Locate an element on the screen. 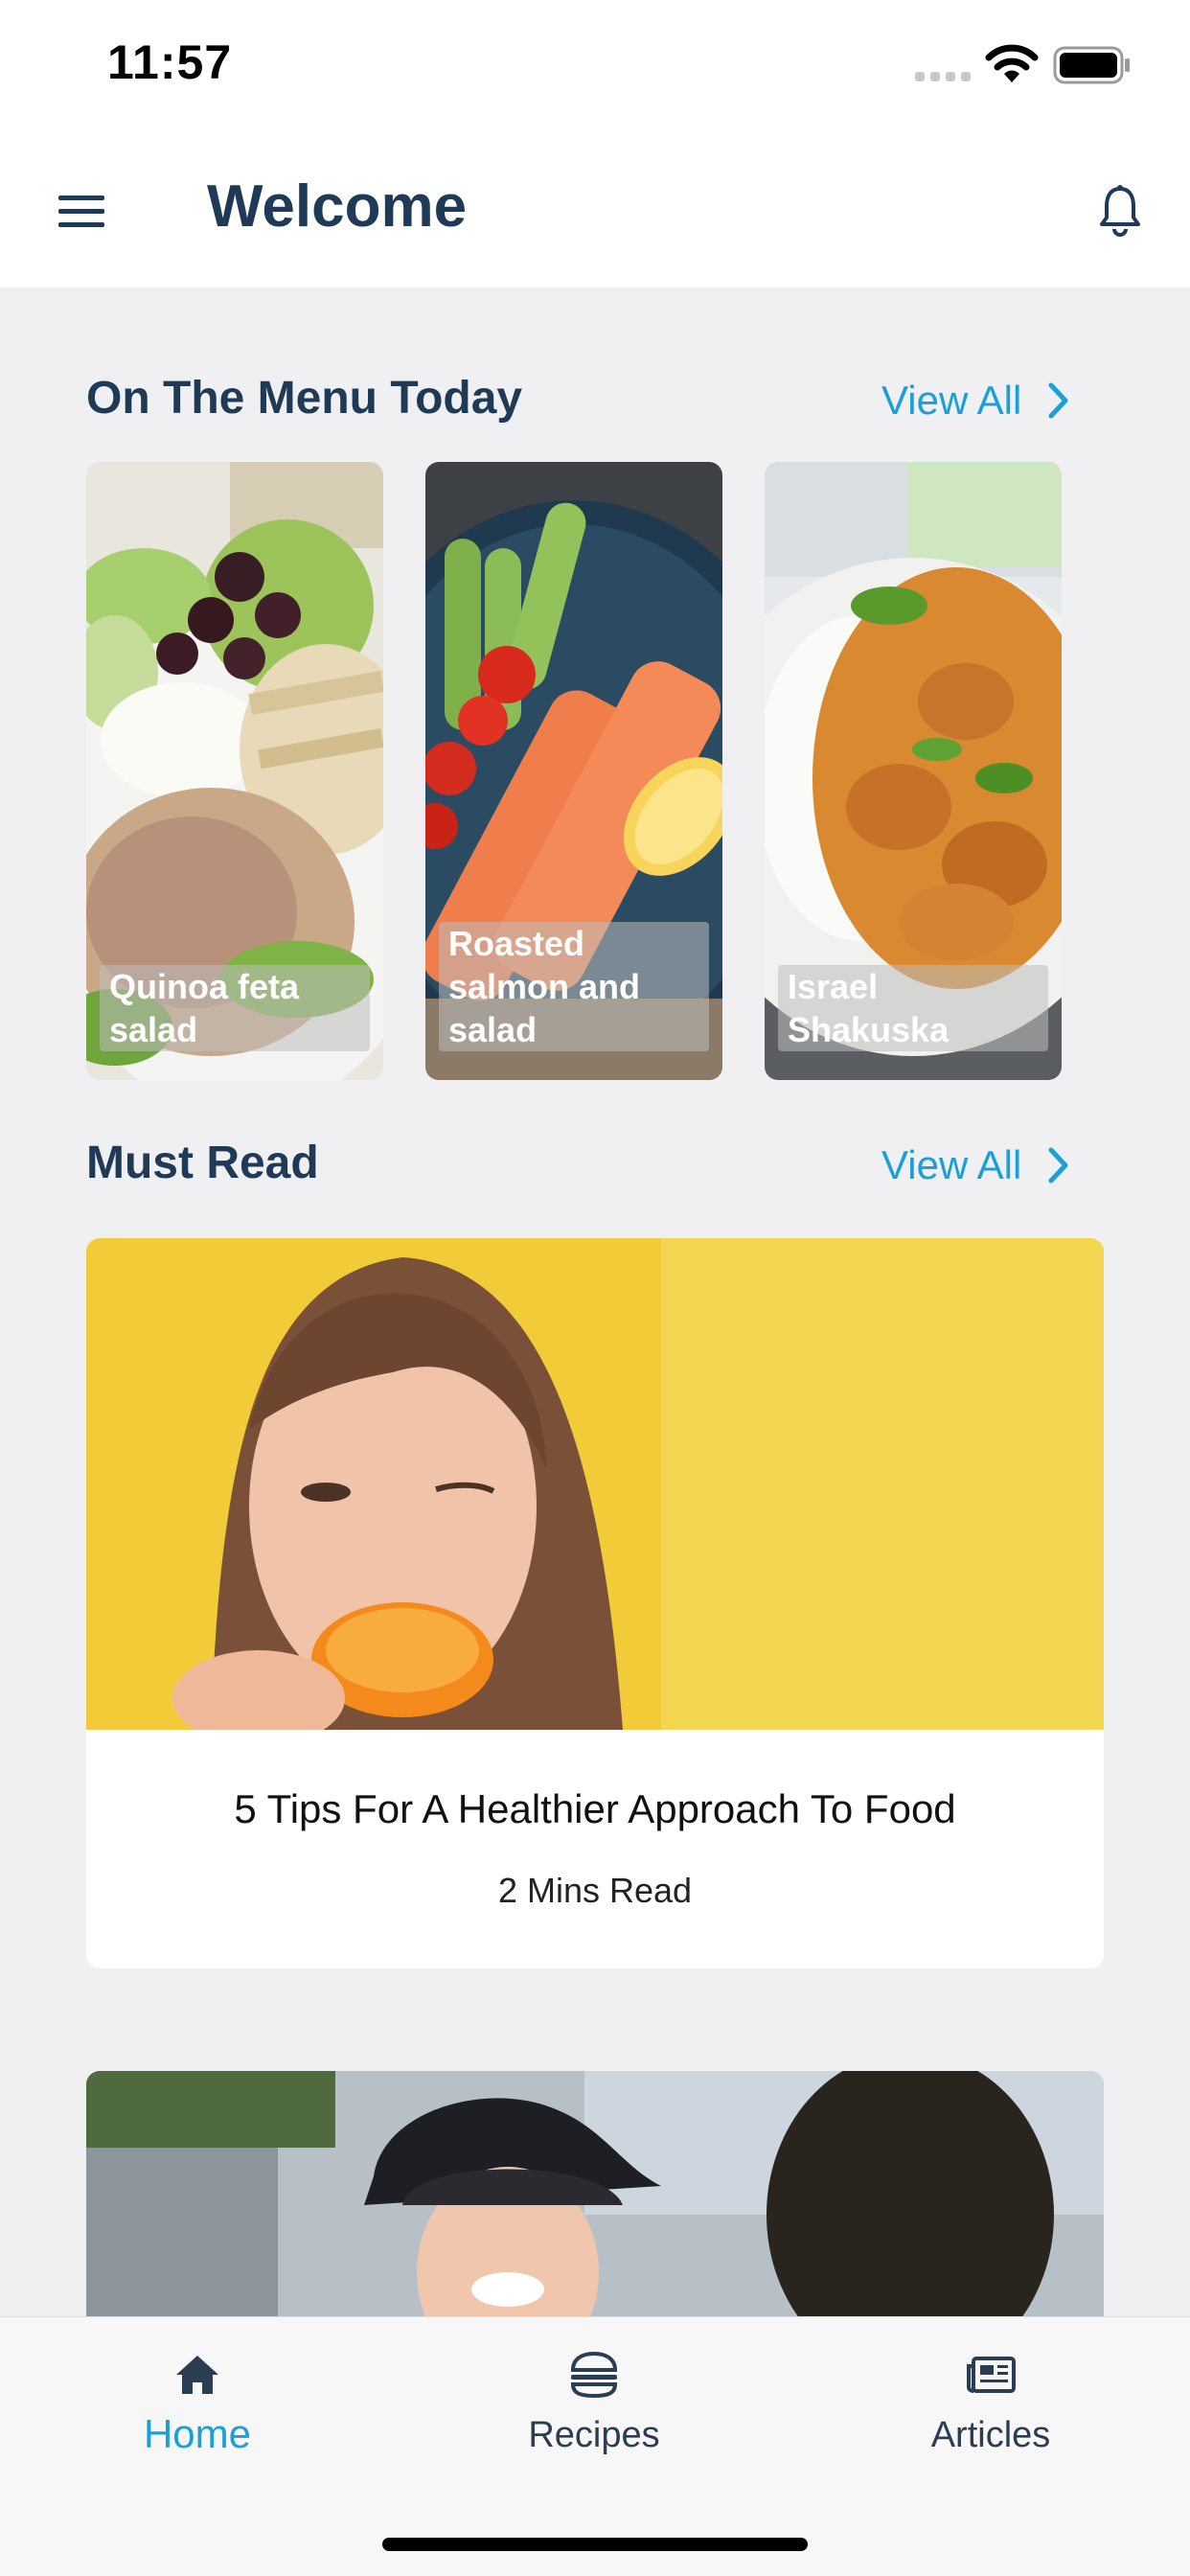 The width and height of the screenshot is (1190, 2576). app-header: Welcome is located at coordinates (595, 211).